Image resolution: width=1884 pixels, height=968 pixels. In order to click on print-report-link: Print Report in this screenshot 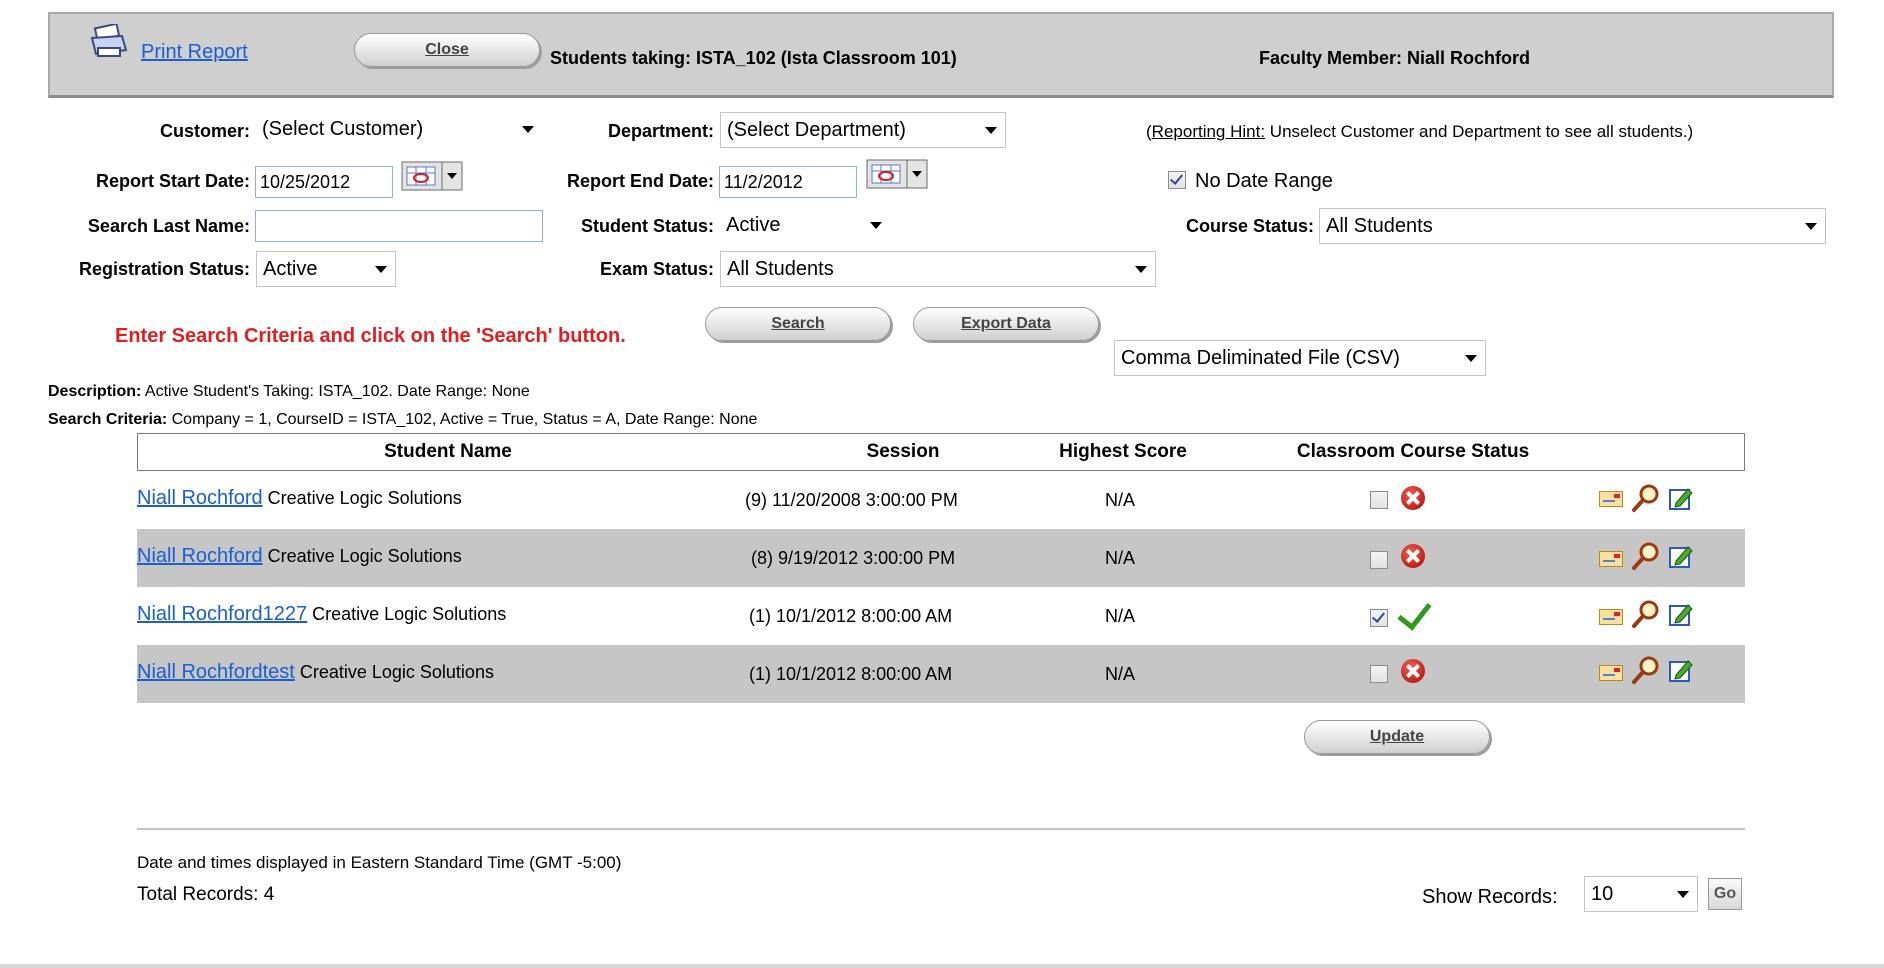, I will do `click(194, 52)`.